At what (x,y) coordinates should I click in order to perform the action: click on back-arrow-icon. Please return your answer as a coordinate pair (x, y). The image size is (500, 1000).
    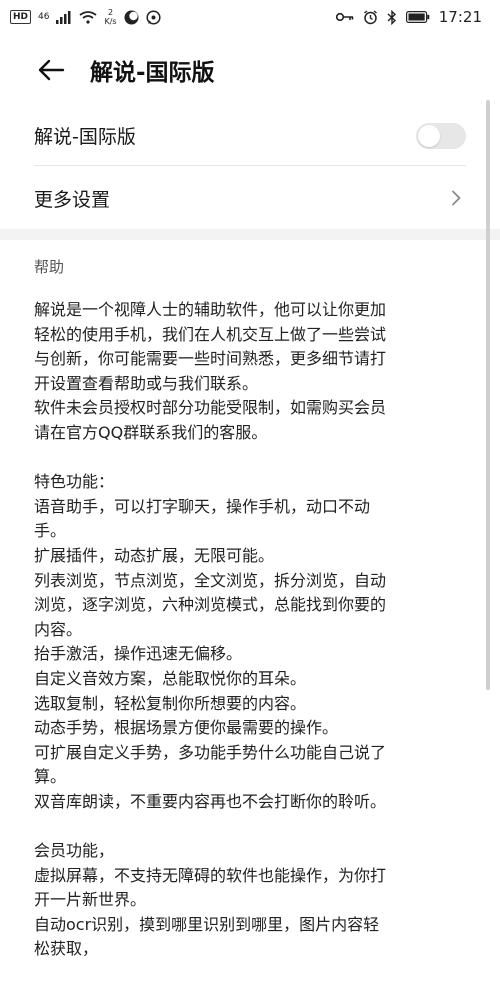
    Looking at the image, I should click on (51, 70).